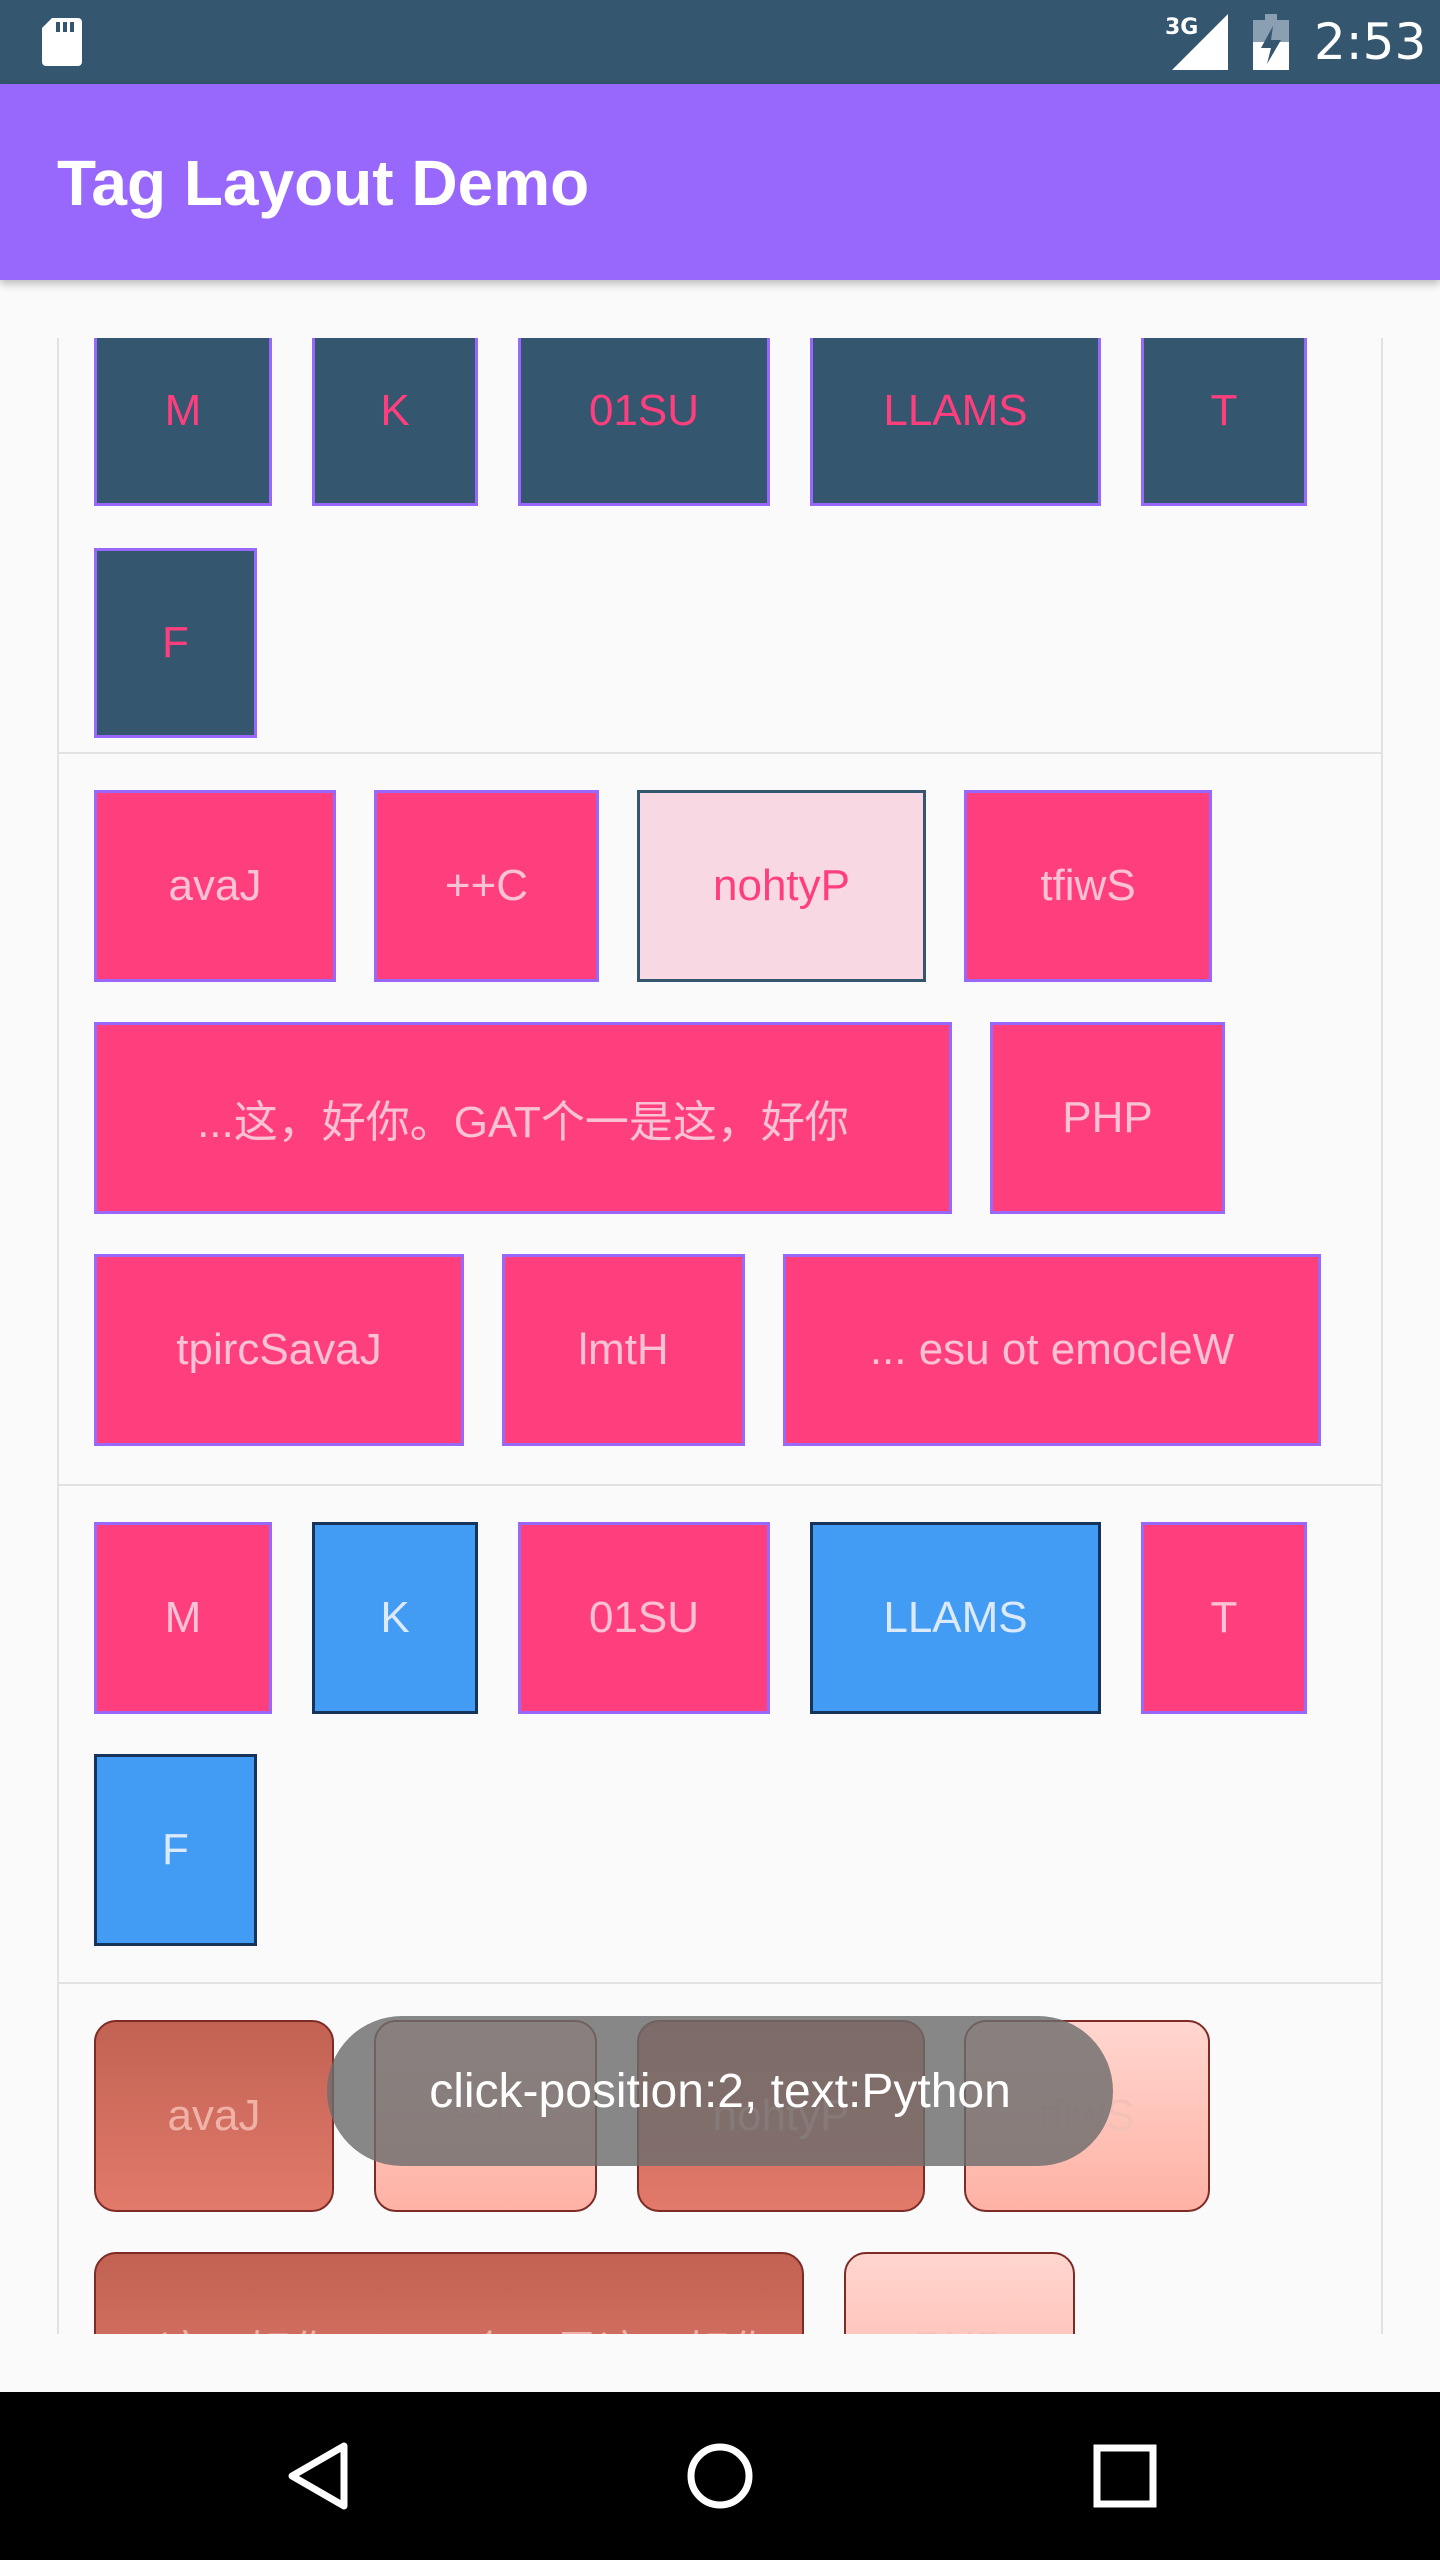  What do you see at coordinates (1200, 42) in the screenshot?
I see `cellular-signal-icon` at bounding box center [1200, 42].